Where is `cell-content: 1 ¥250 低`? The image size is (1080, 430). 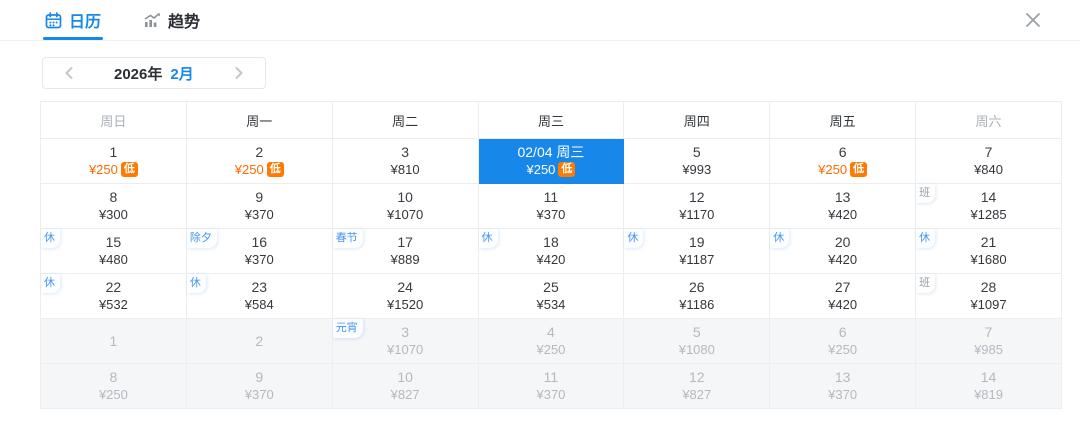 cell-content: 1 ¥250 低 is located at coordinates (113, 161).